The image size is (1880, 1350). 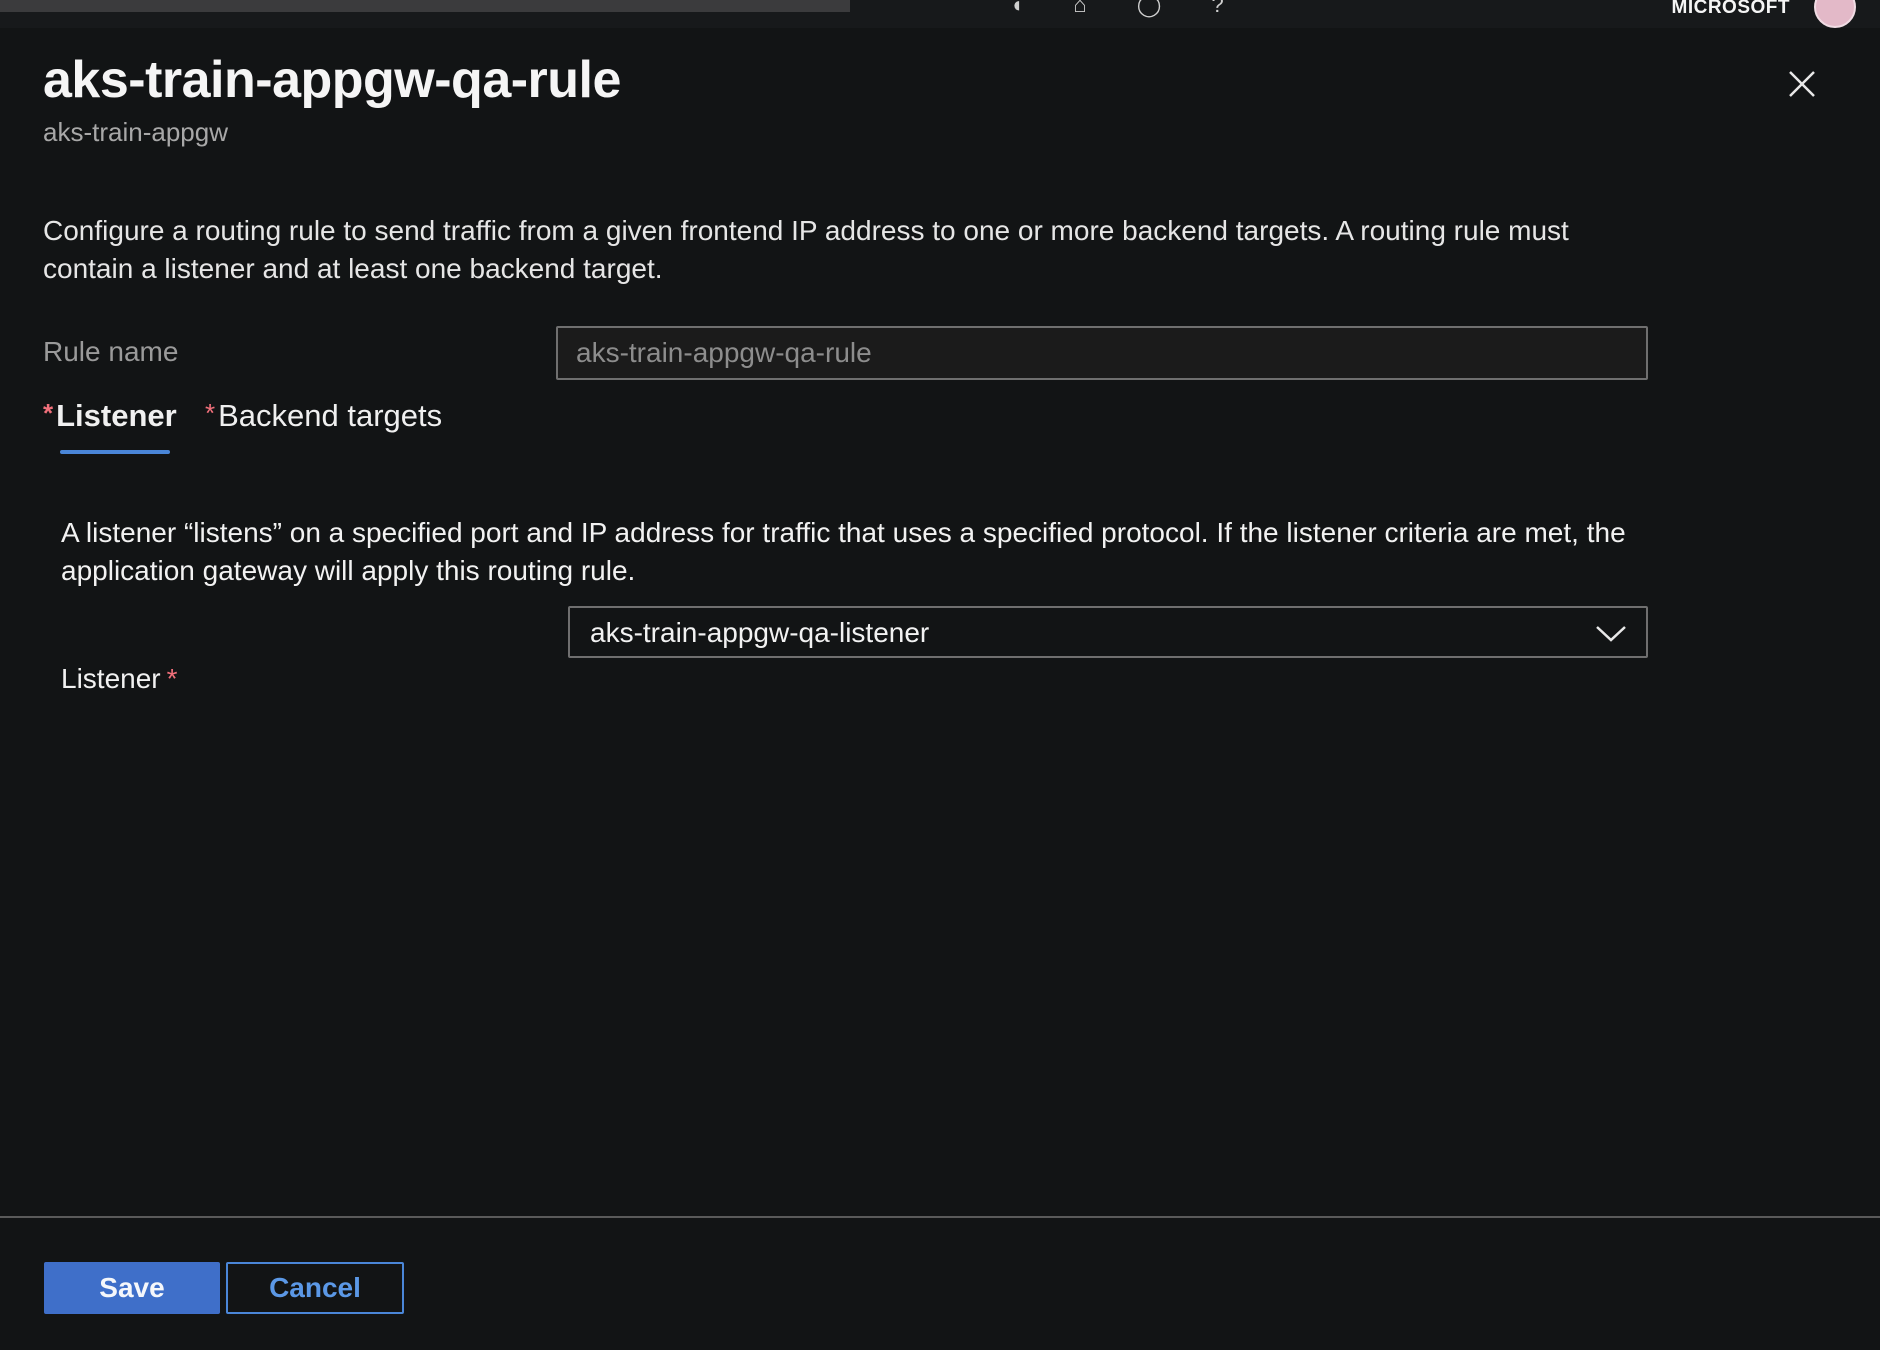 What do you see at coordinates (425, 6) in the screenshot?
I see `global-search-bar` at bounding box center [425, 6].